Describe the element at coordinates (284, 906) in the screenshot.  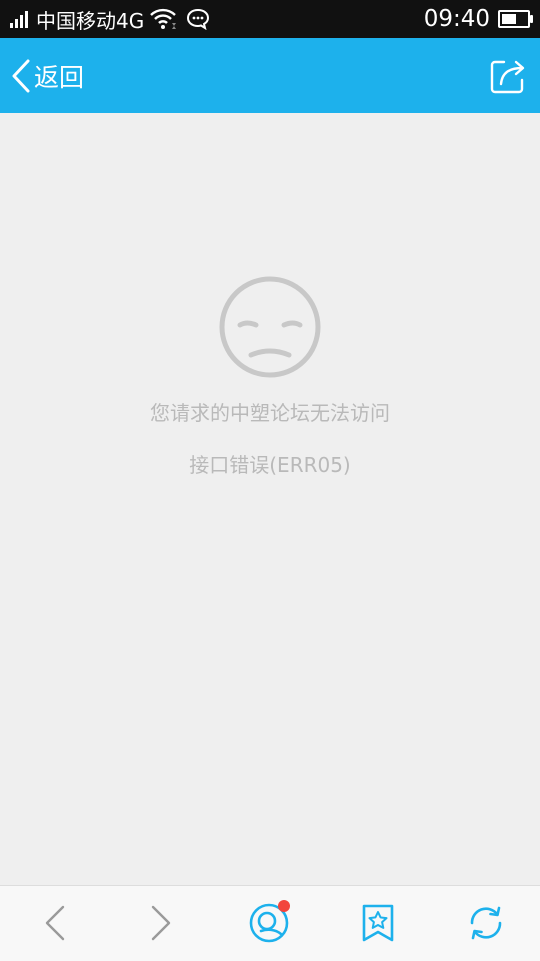
I see `notification-badge` at that location.